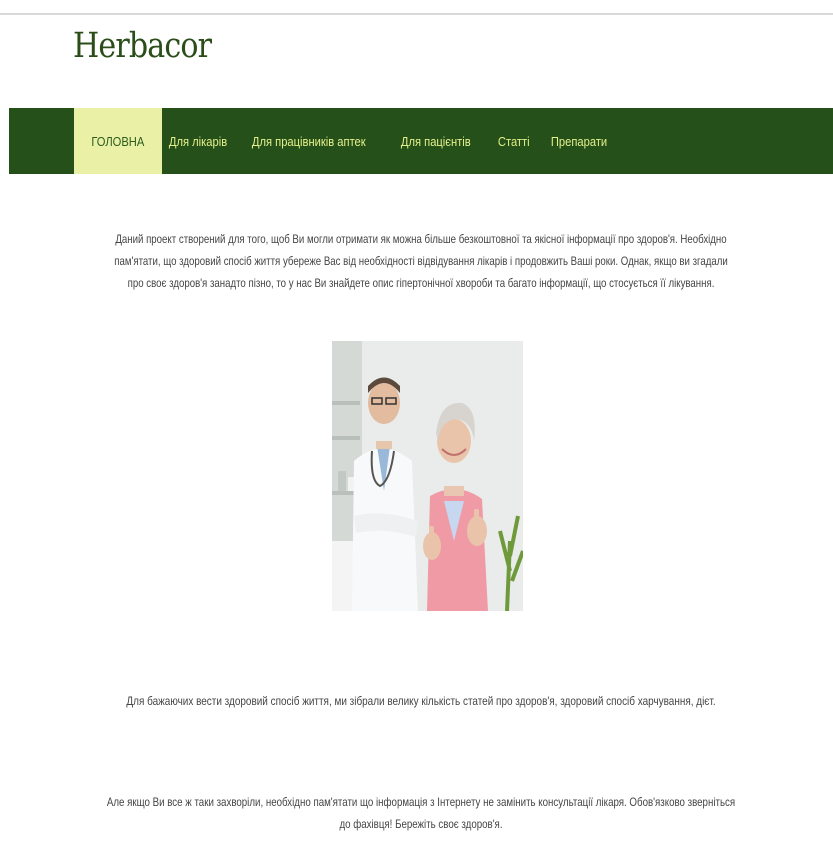 Image resolution: width=833 pixels, height=841 pixels. What do you see at coordinates (198, 141) in the screenshot?
I see `nav-item-for-doctors: Для лікарів` at bounding box center [198, 141].